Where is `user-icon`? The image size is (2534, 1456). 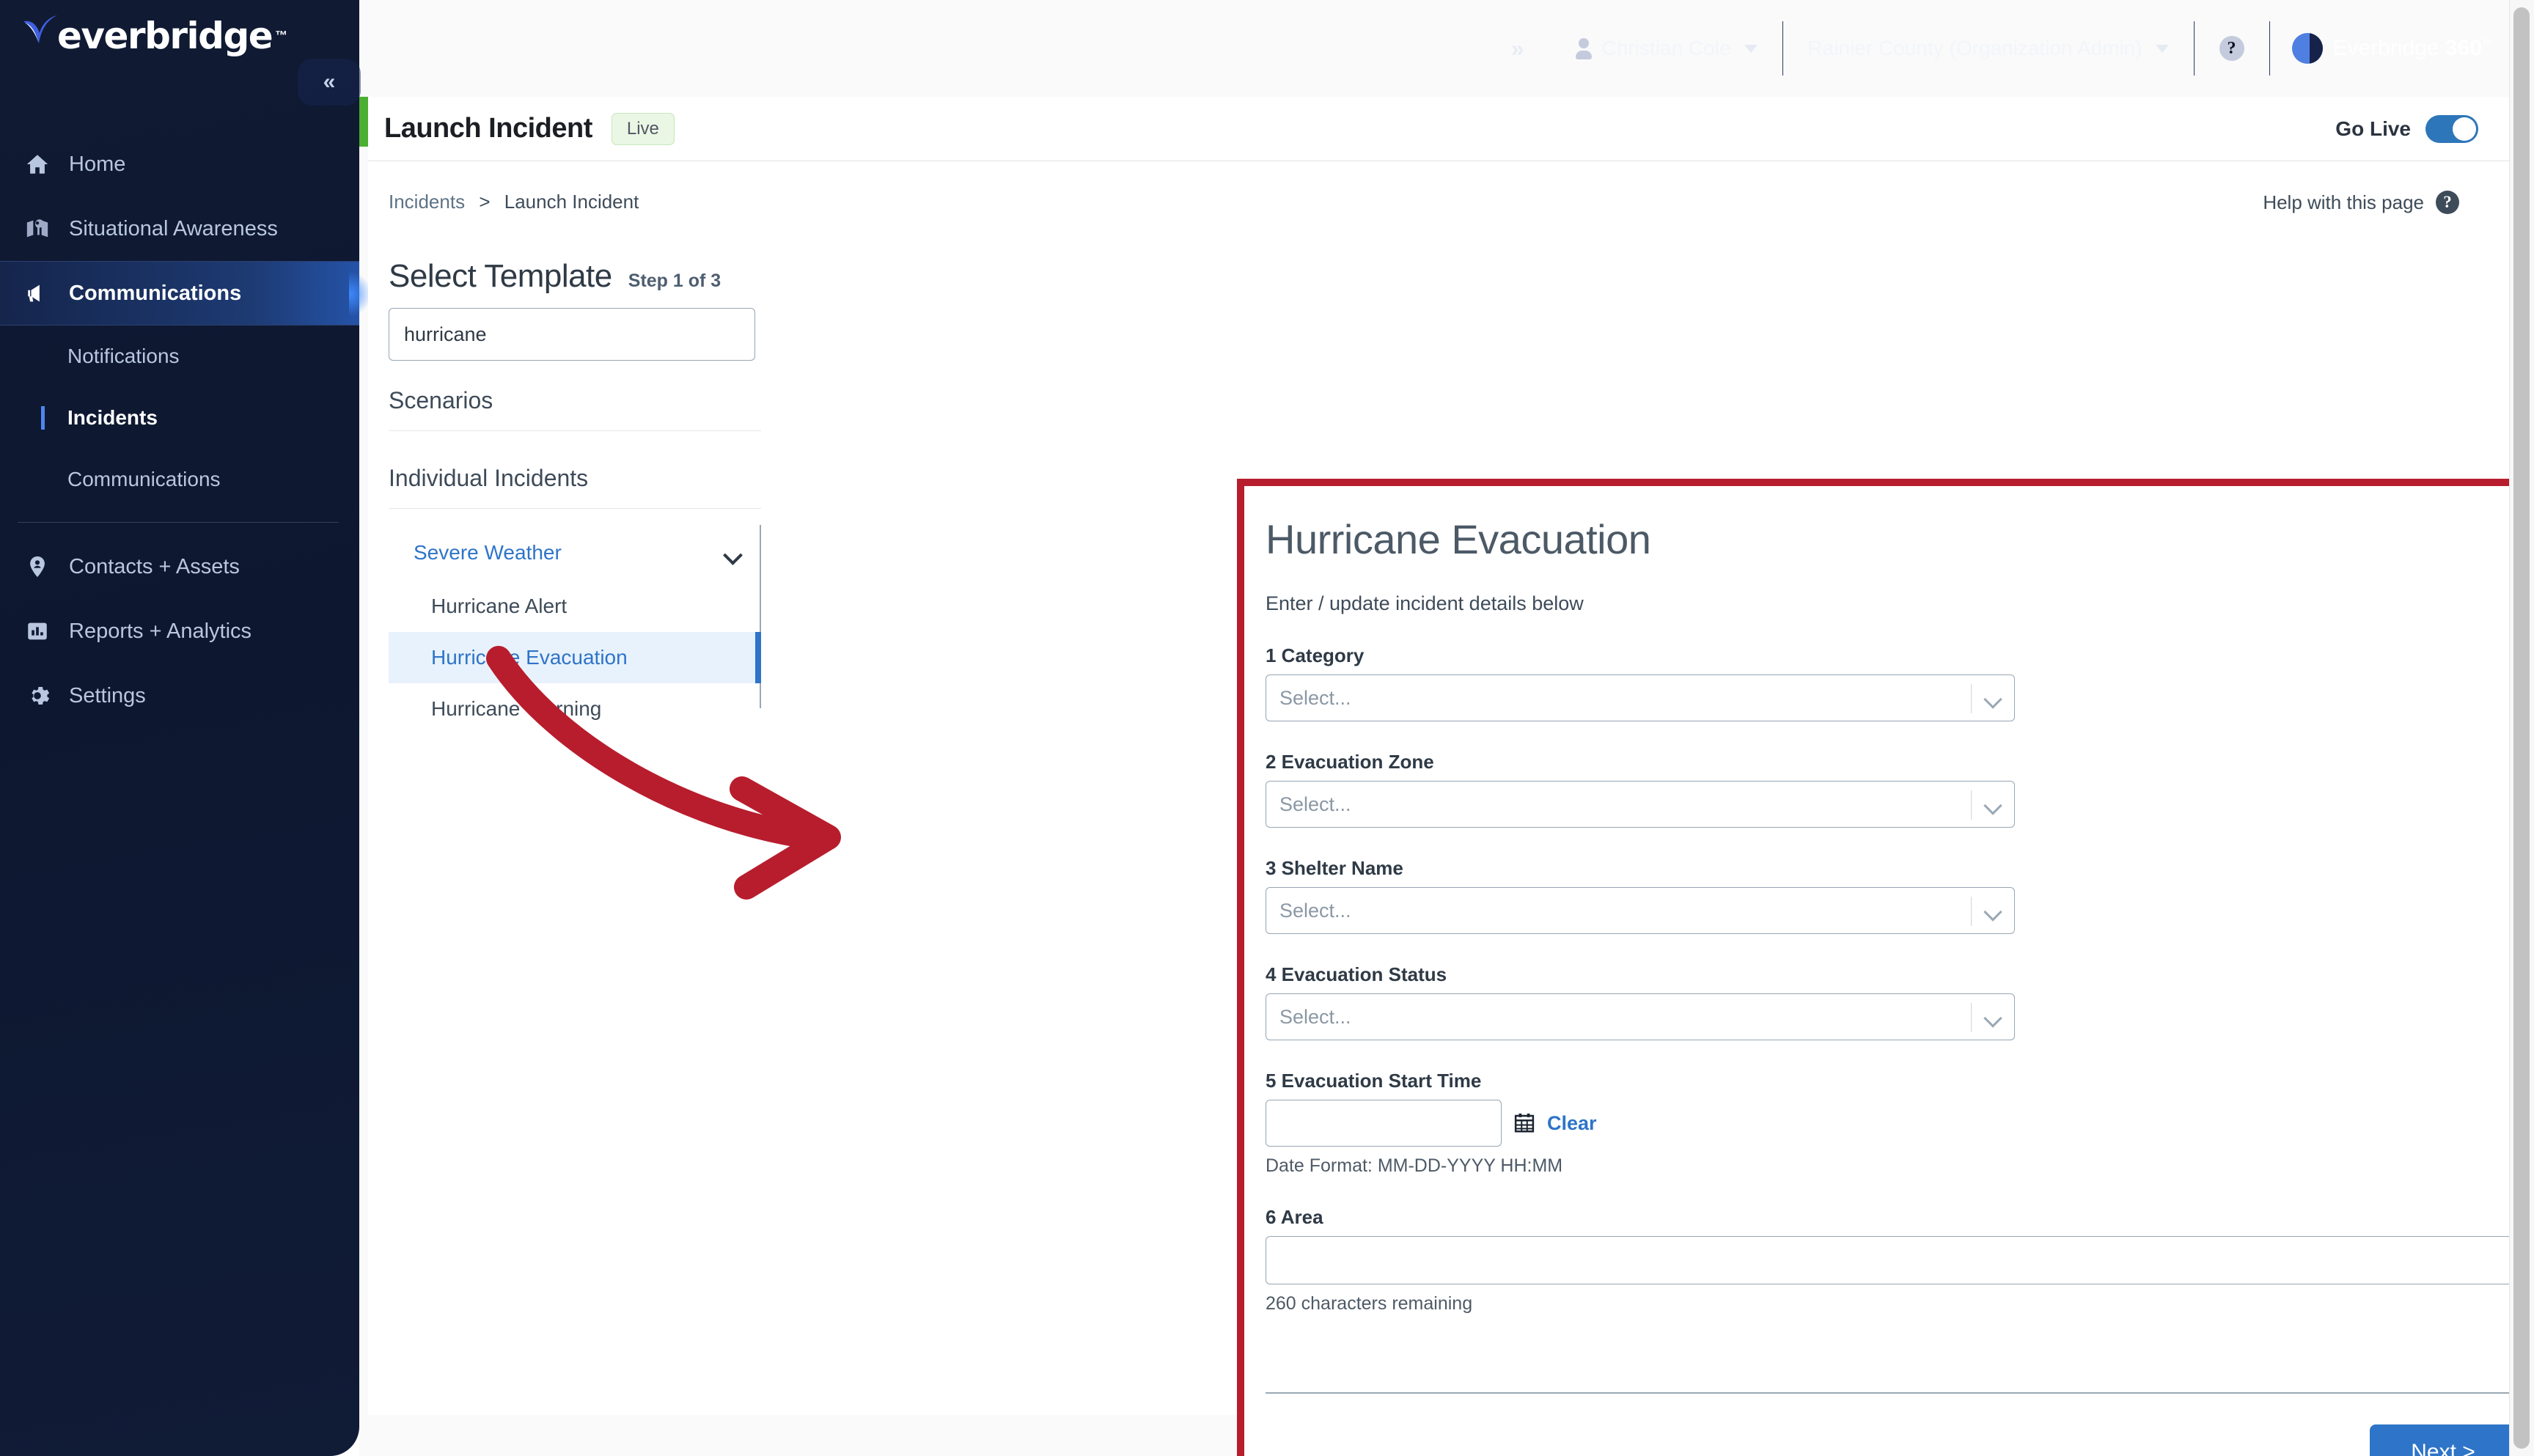
user-icon is located at coordinates (1583, 48).